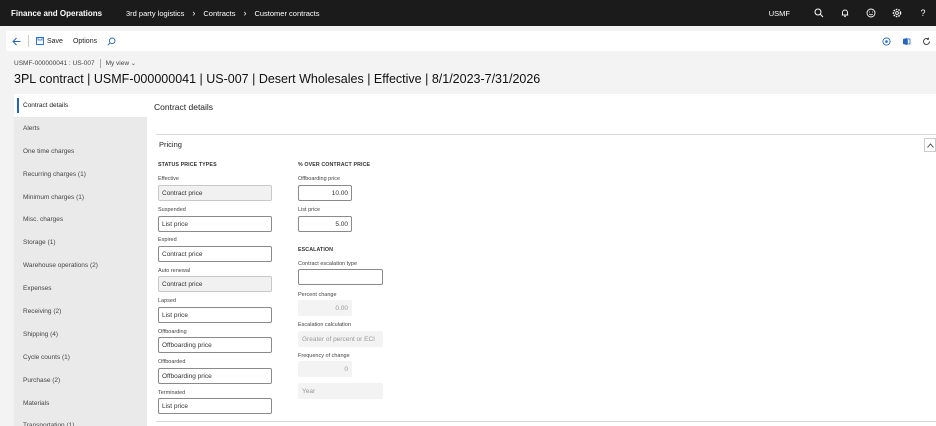  Describe the element at coordinates (317, 295) in the screenshot. I see `field-label: Percent change` at that location.